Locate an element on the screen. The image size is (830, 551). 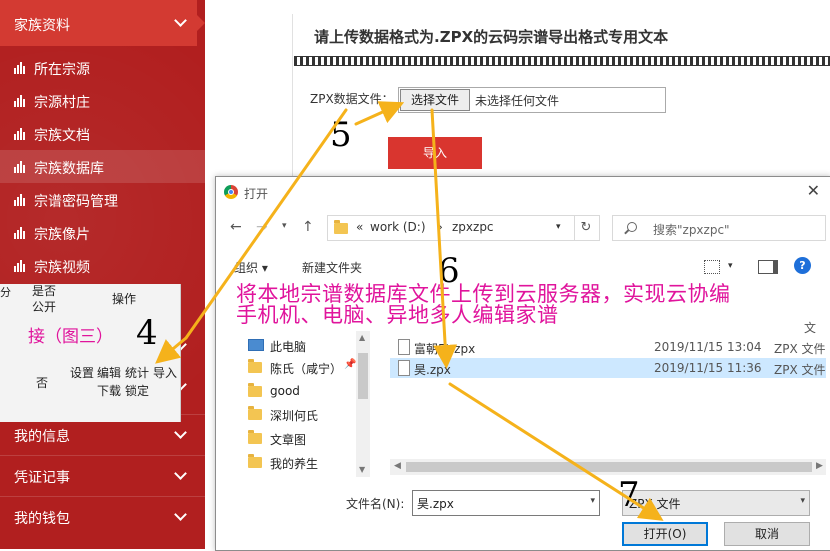
annotation-banner: 将本地宗谱数据库文件上传到云服务器，实现云协编 手机机、电脑、异地多人编辑家谱 is located at coordinates (483, 305).